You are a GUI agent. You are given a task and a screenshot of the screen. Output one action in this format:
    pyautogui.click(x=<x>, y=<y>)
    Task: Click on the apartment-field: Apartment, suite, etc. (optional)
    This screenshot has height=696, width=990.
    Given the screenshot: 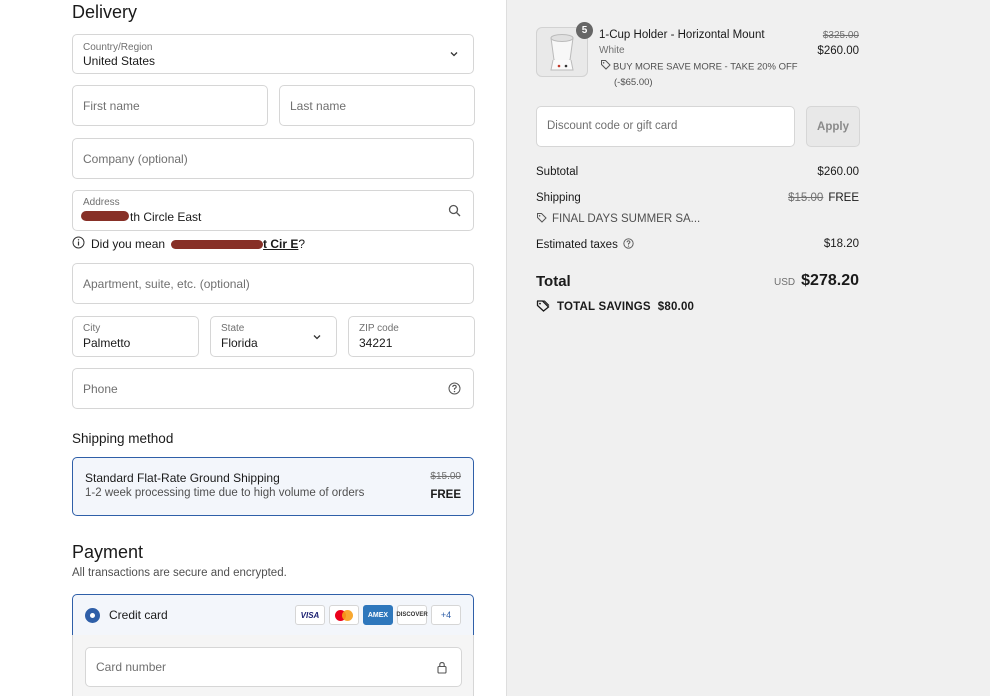 What is the action you would take?
    pyautogui.click(x=273, y=283)
    